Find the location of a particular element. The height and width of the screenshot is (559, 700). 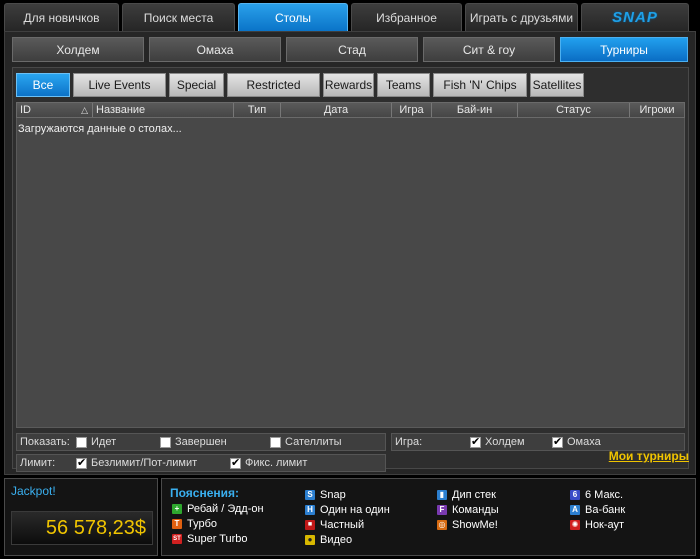

my-tournaments-link: Мои турниры is located at coordinates (649, 456).